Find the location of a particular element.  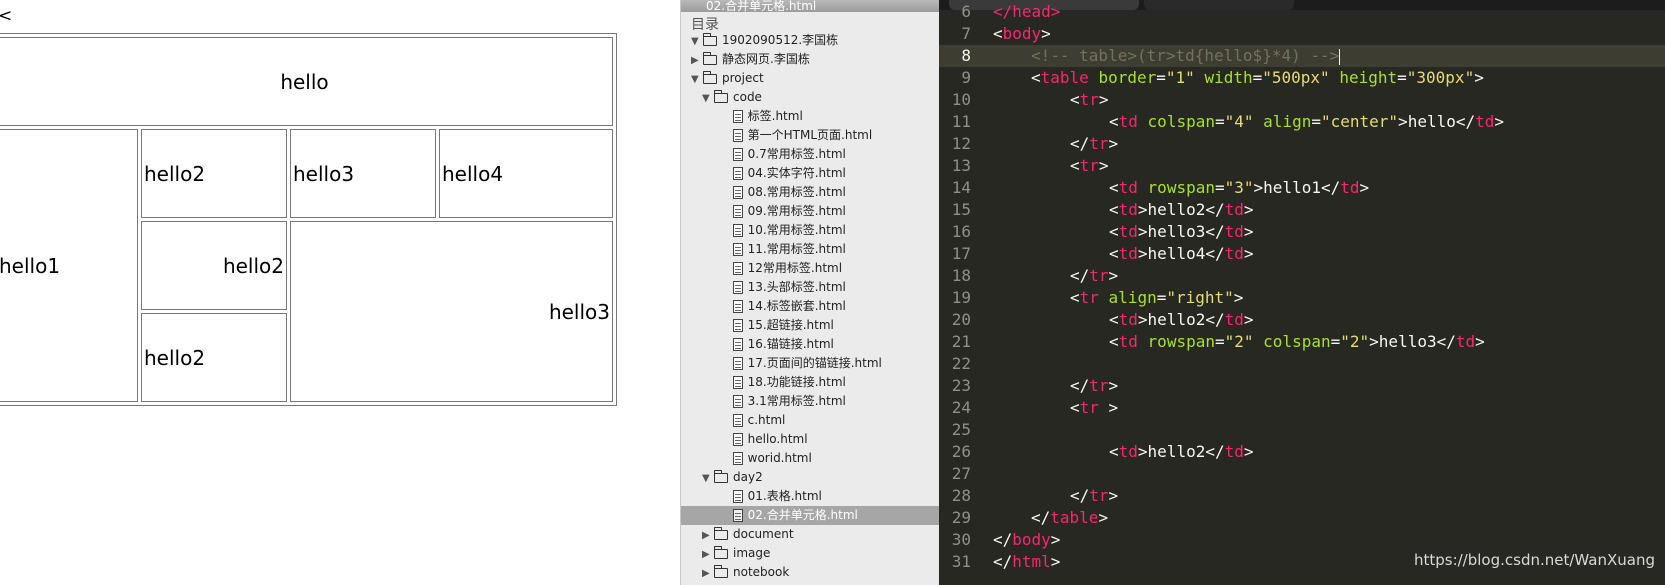

tree-item-label: 0.7常用标签.html is located at coordinates (796, 154).